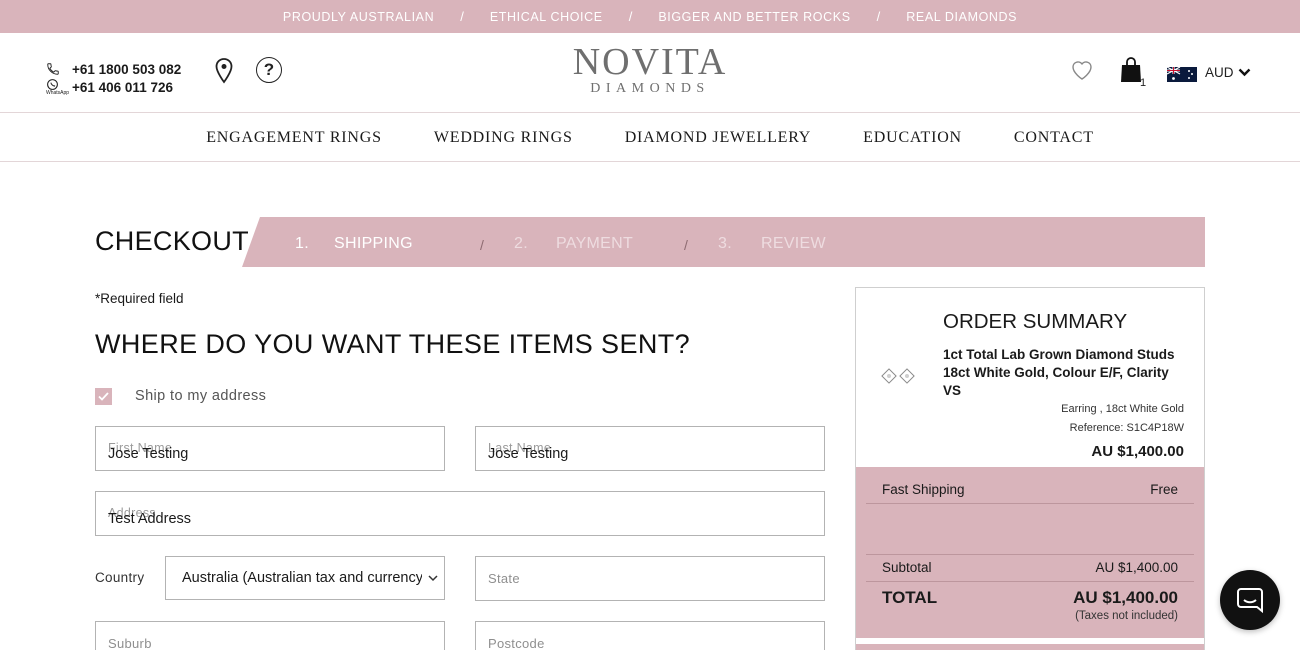  Describe the element at coordinates (373, 244) in the screenshot. I see `step-shipping: SHIPPING` at that location.